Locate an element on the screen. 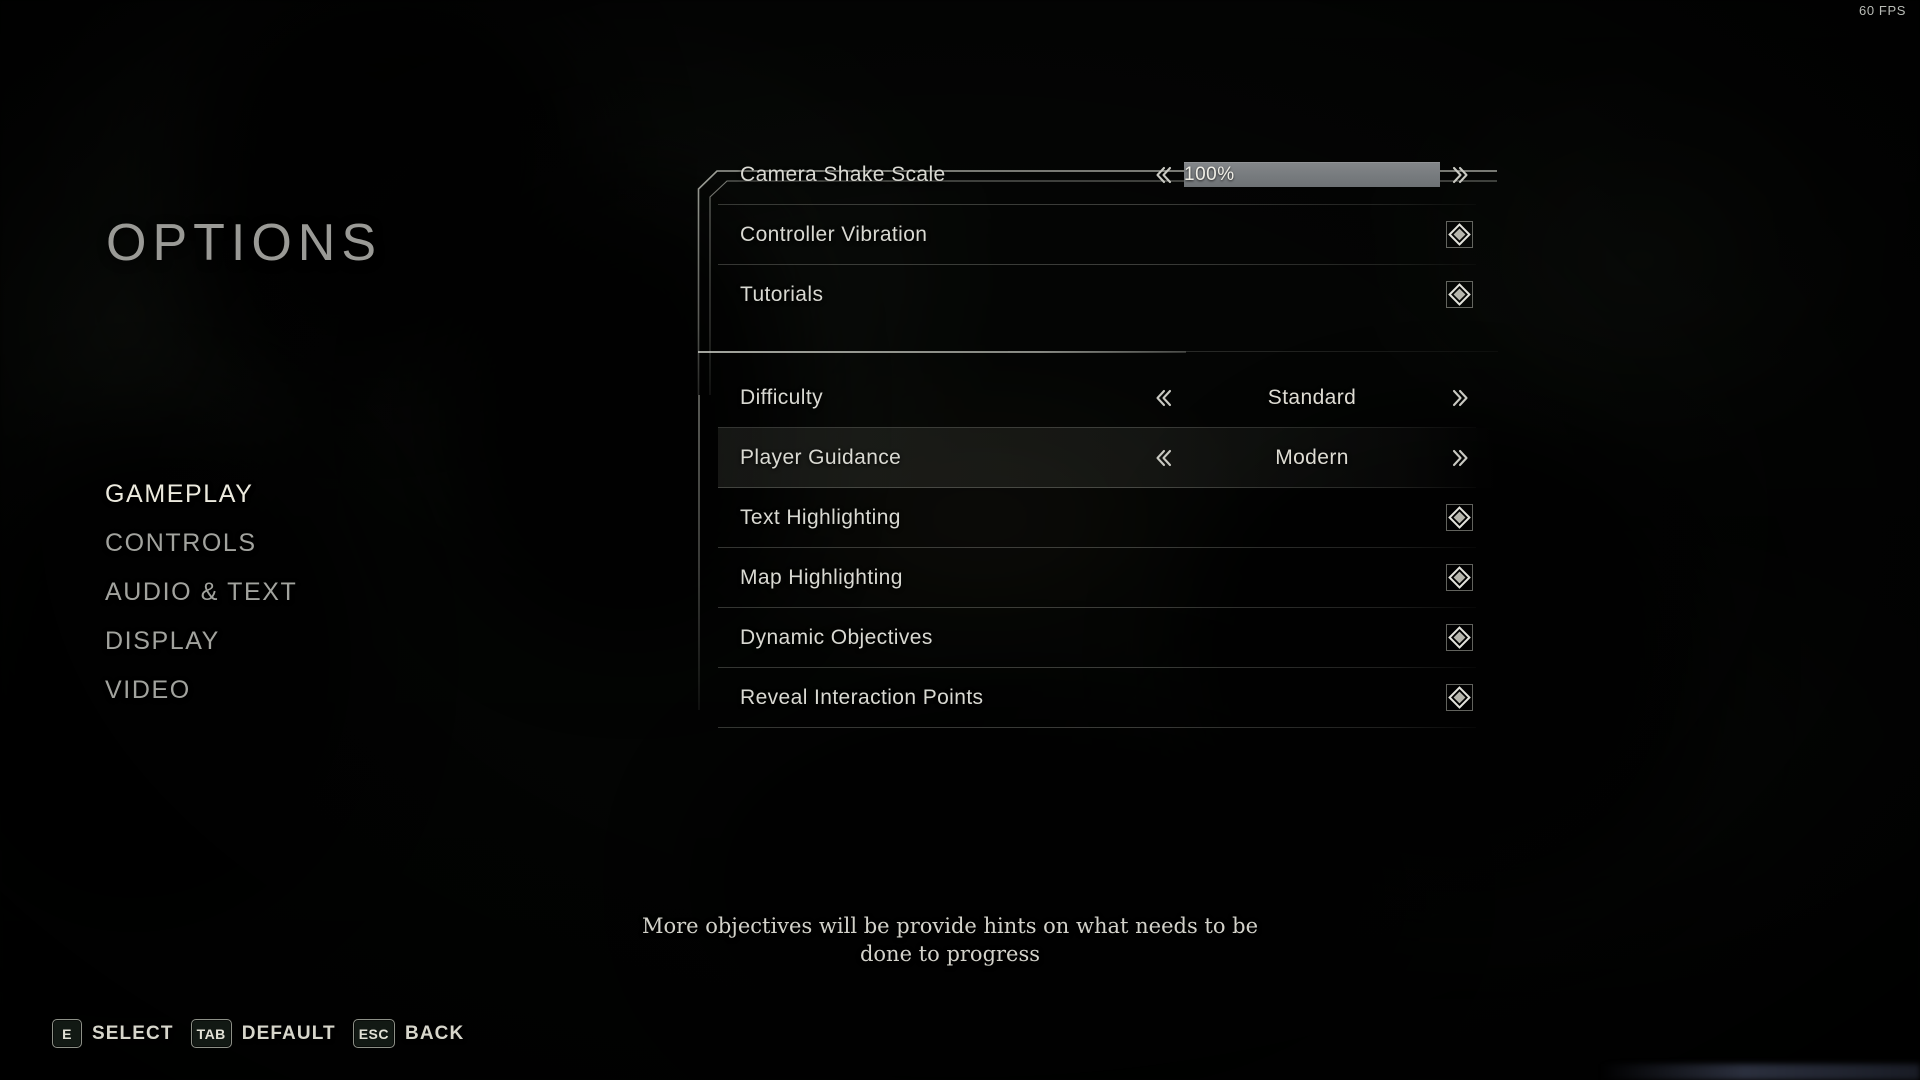  option-label: Reveal Interaction Points is located at coordinates (862, 697).